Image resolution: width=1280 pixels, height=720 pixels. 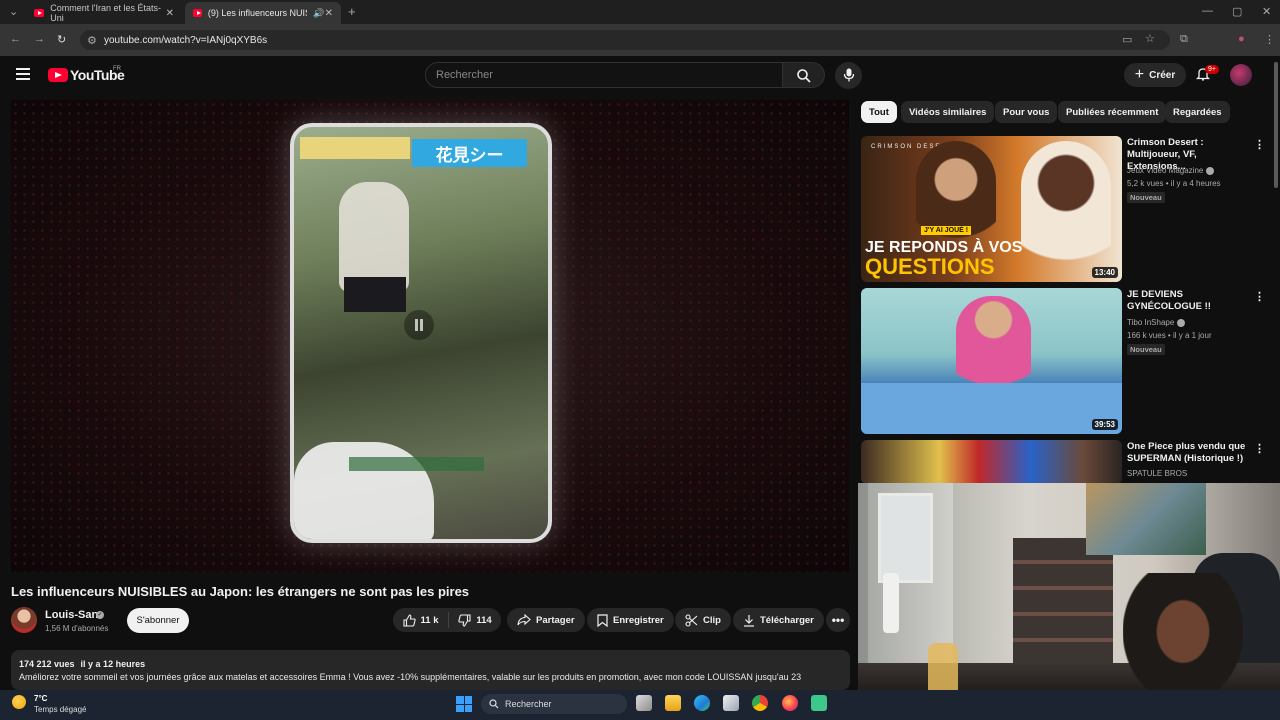 What do you see at coordinates (374, 237) in the screenshot?
I see `video-figure` at bounding box center [374, 237].